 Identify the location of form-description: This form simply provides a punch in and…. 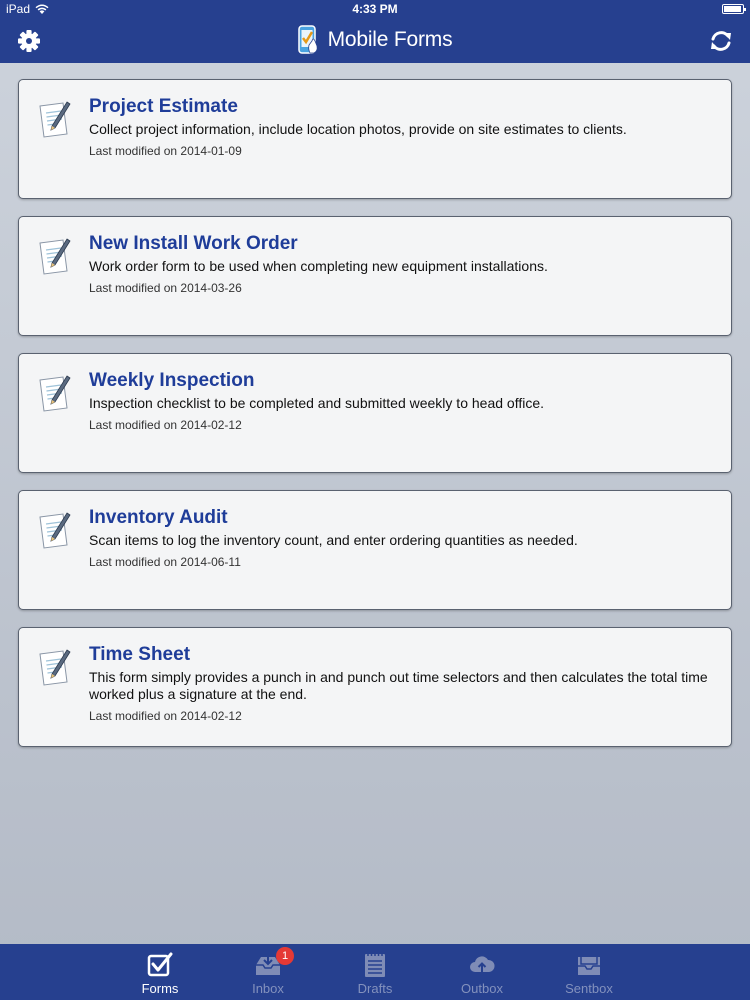
(398, 685).